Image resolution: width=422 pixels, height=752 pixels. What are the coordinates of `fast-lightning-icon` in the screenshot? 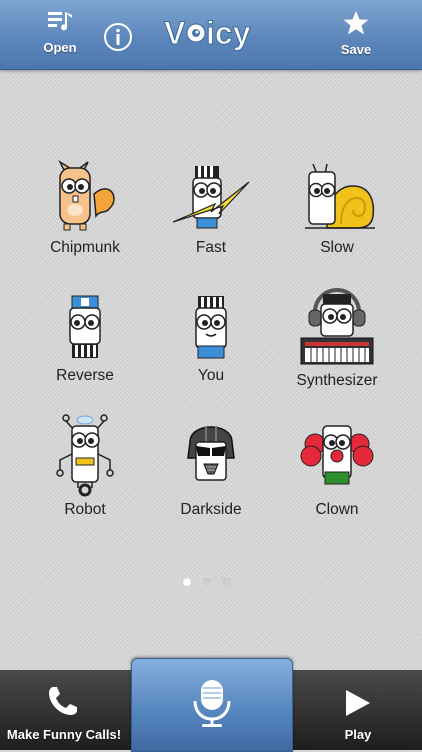 It's located at (211, 197).